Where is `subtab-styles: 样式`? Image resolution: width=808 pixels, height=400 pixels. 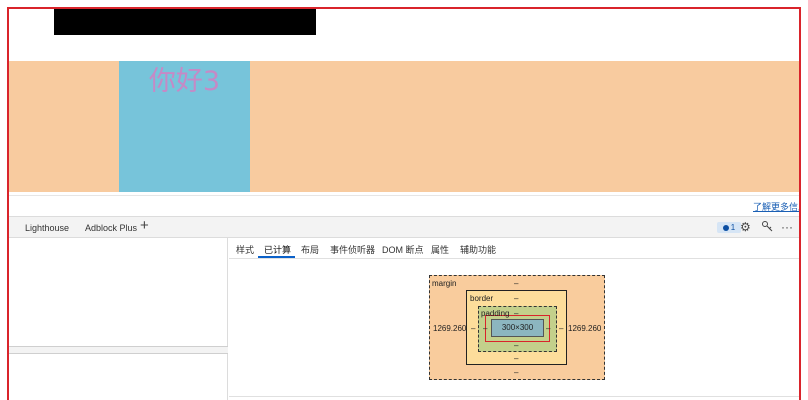
subtab-styles: 样式 is located at coordinates (245, 249).